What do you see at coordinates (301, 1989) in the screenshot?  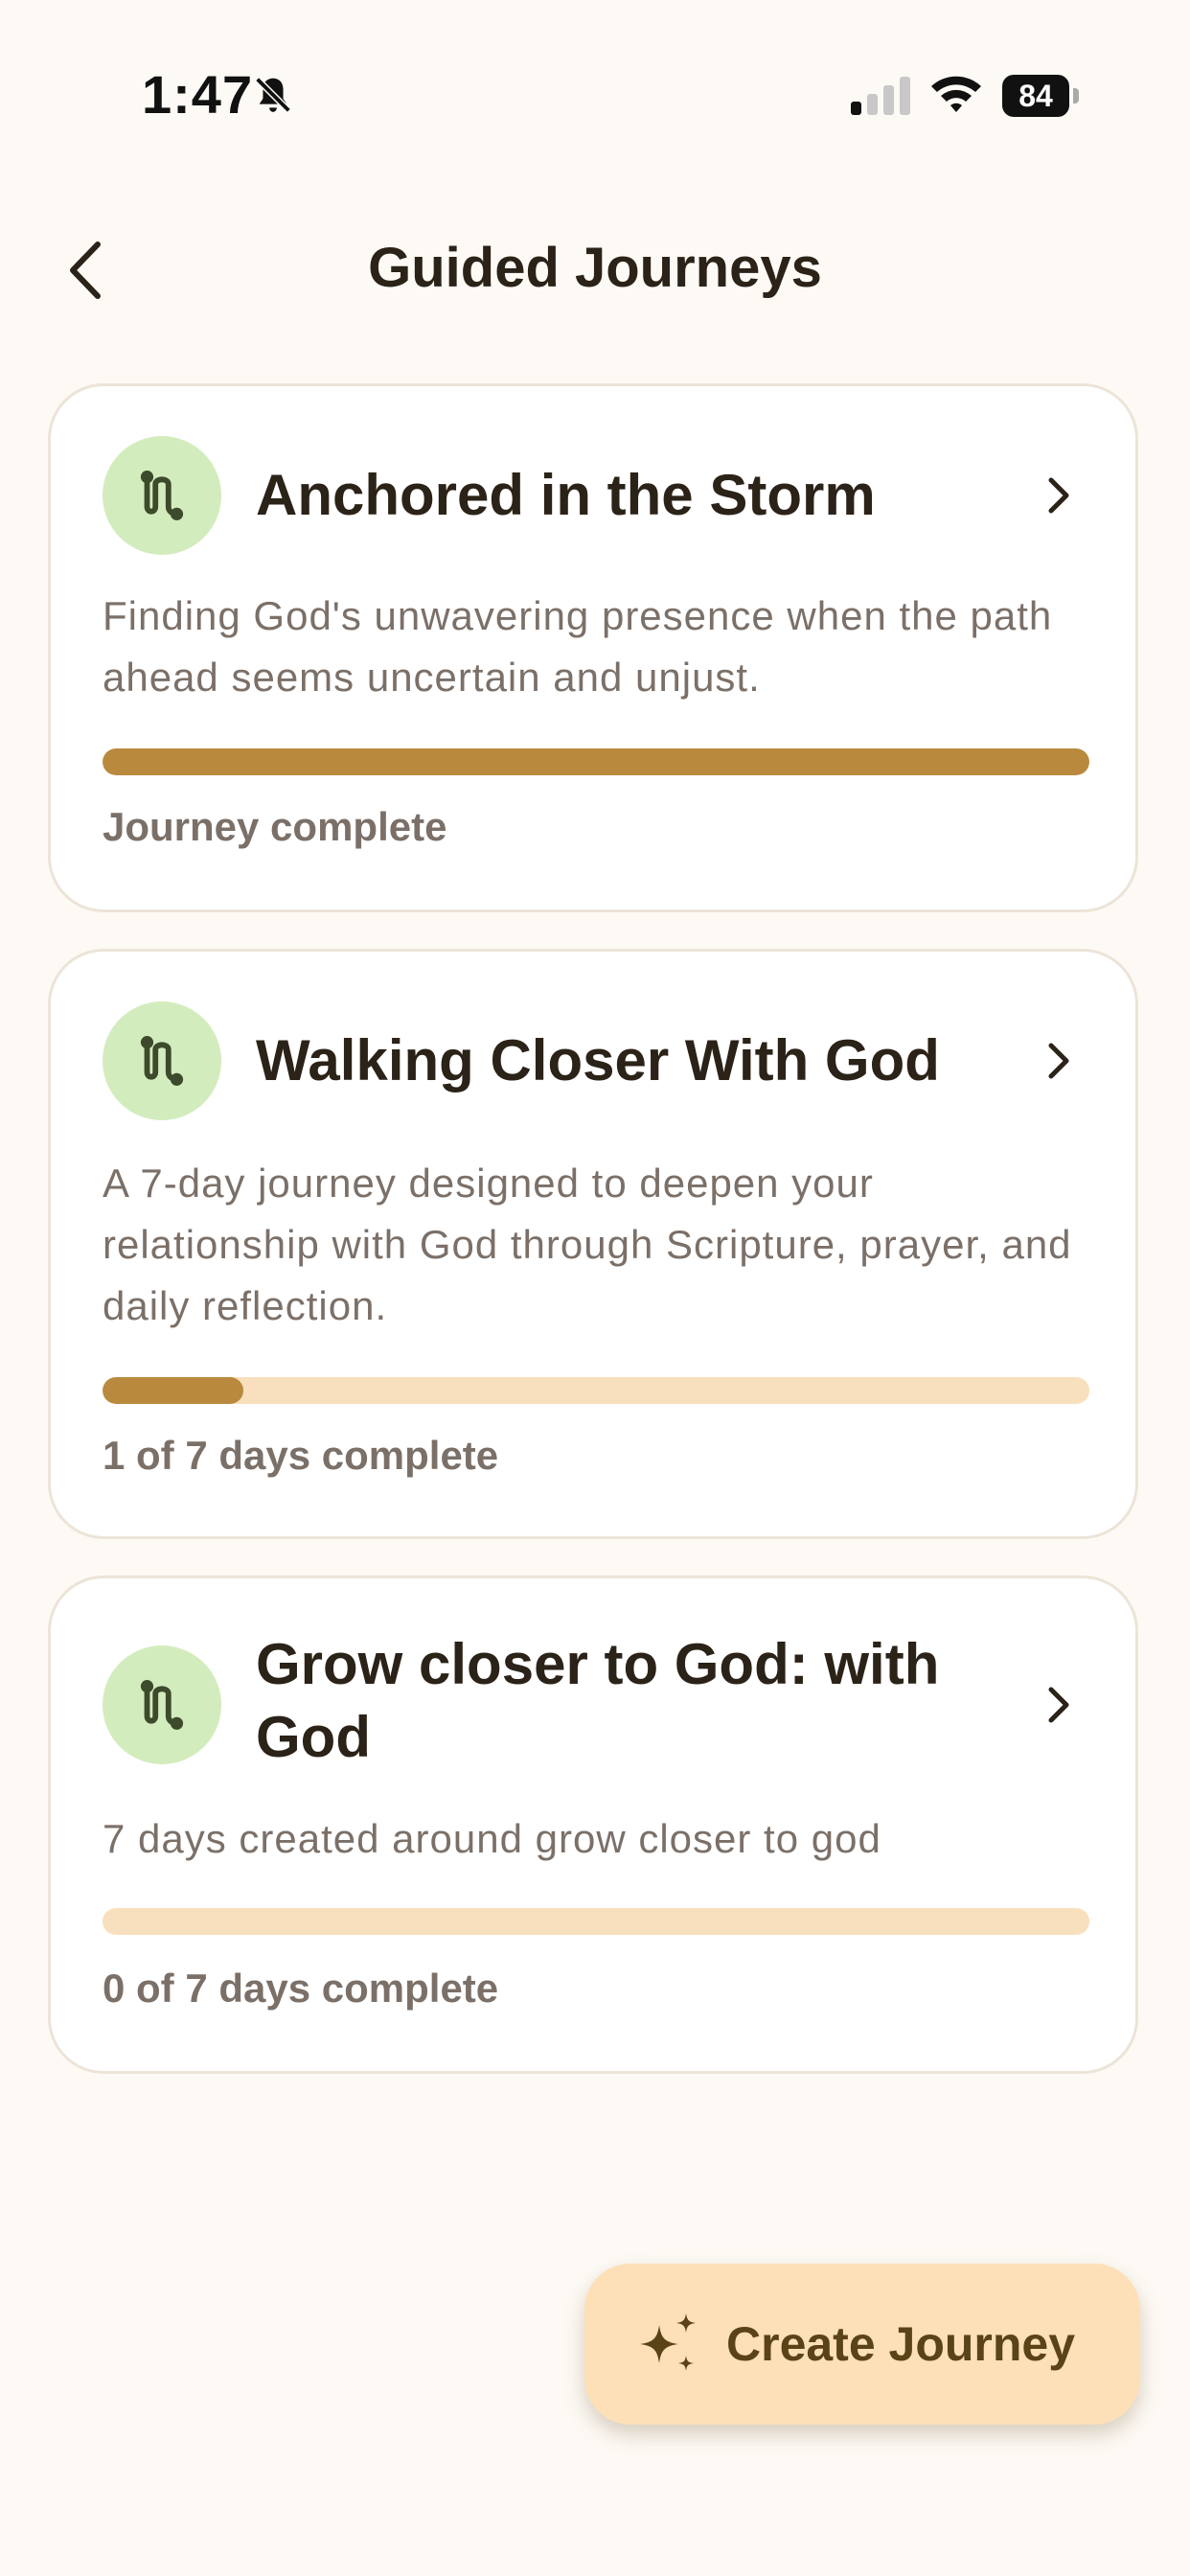 I see `progress-label: 0 of 7 days complete` at bounding box center [301, 1989].